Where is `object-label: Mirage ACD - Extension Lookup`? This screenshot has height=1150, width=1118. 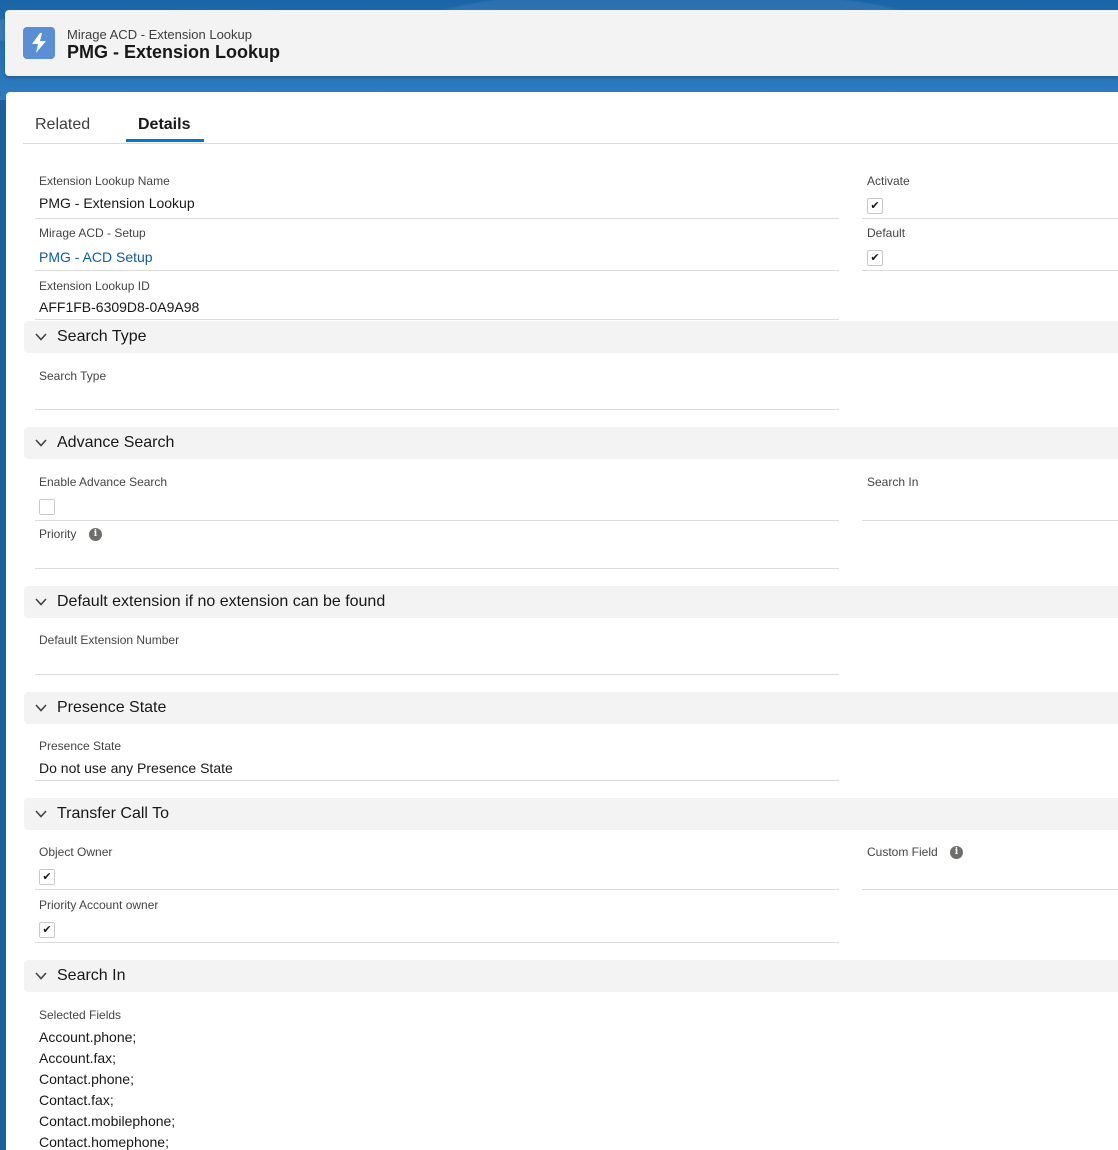
object-label: Mirage ACD - Extension Lookup is located at coordinates (159, 34).